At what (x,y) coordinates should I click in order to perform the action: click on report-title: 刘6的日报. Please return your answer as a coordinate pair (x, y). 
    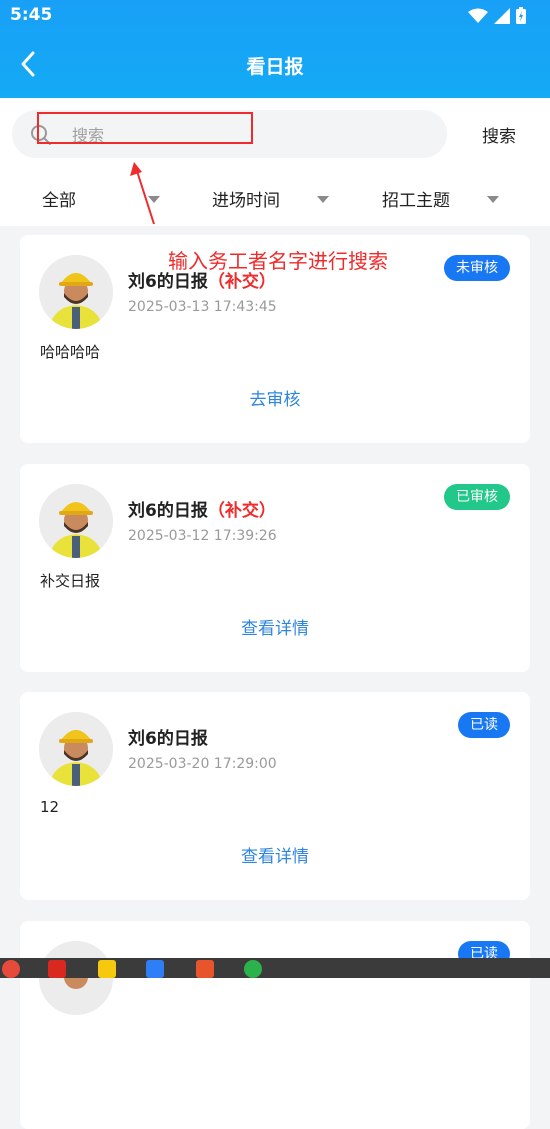
    Looking at the image, I should click on (168, 736).